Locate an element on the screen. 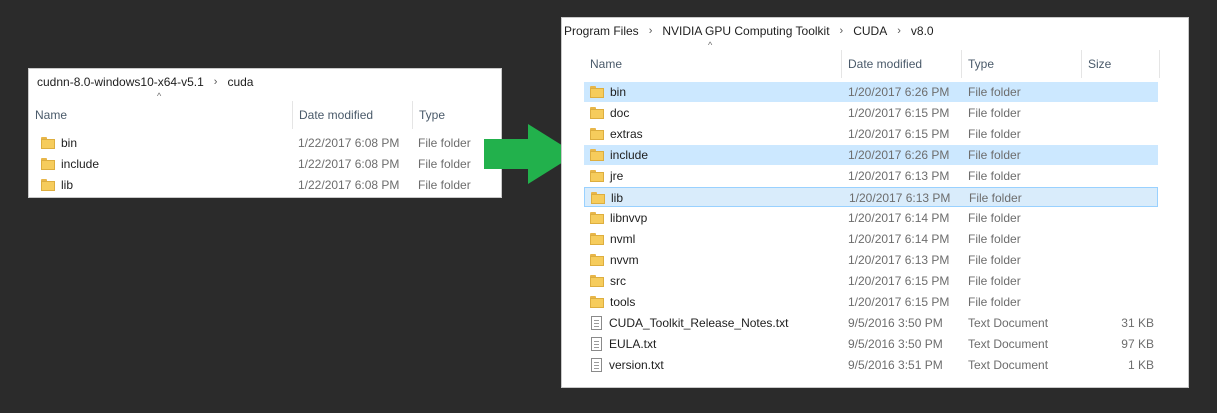  column-header-size: Size is located at coordinates (1121, 64).